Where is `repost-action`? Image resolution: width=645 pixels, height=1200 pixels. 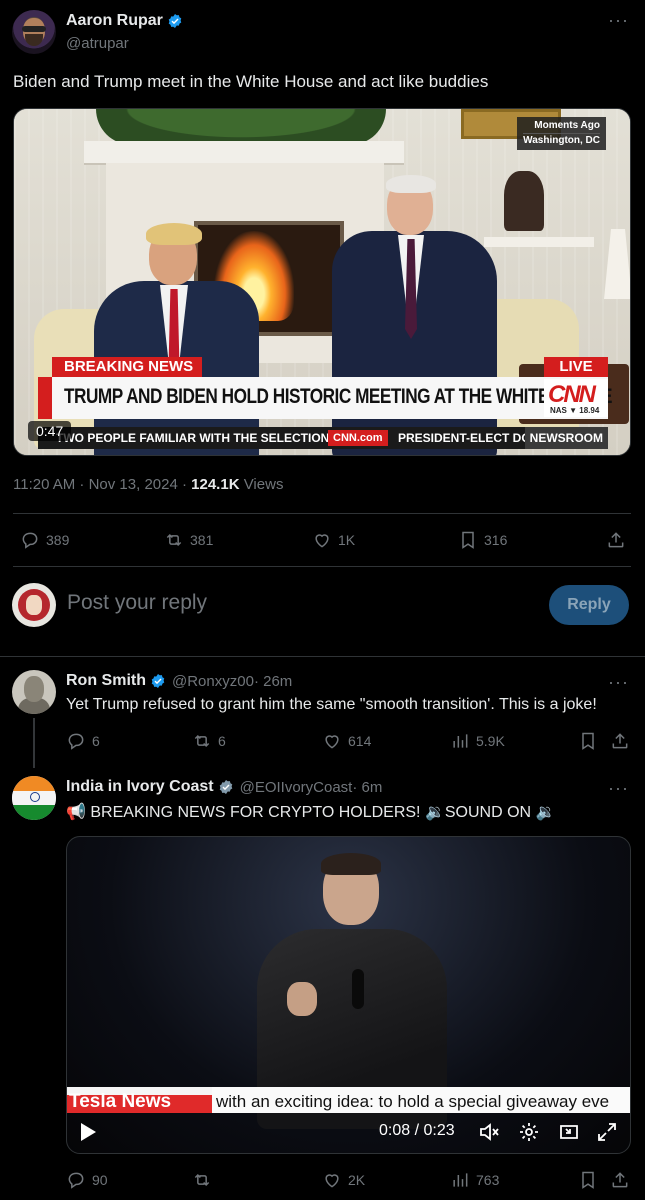 repost-action is located at coordinates (205, 1180).